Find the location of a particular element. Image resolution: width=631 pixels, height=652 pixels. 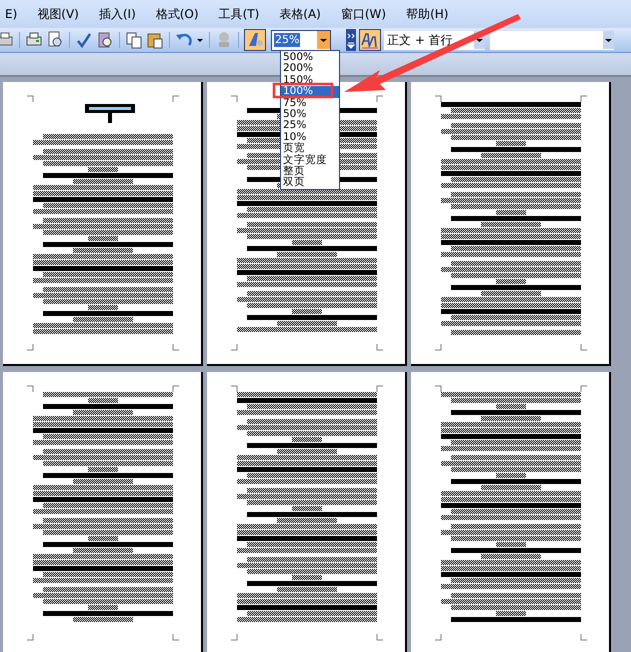

zoom-option: 200% is located at coordinates (310, 69).